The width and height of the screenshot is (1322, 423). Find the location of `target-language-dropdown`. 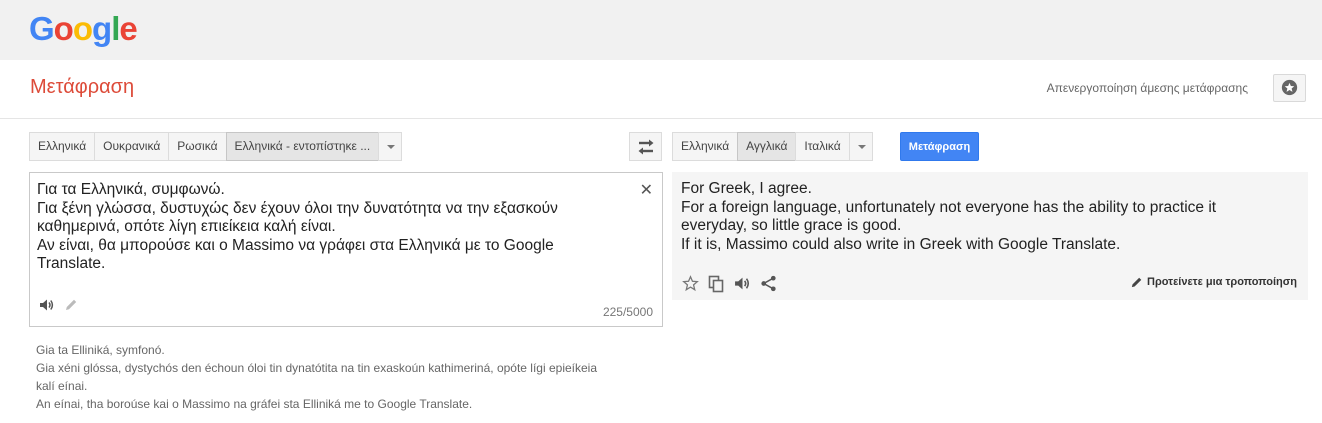

target-language-dropdown is located at coordinates (860, 146).